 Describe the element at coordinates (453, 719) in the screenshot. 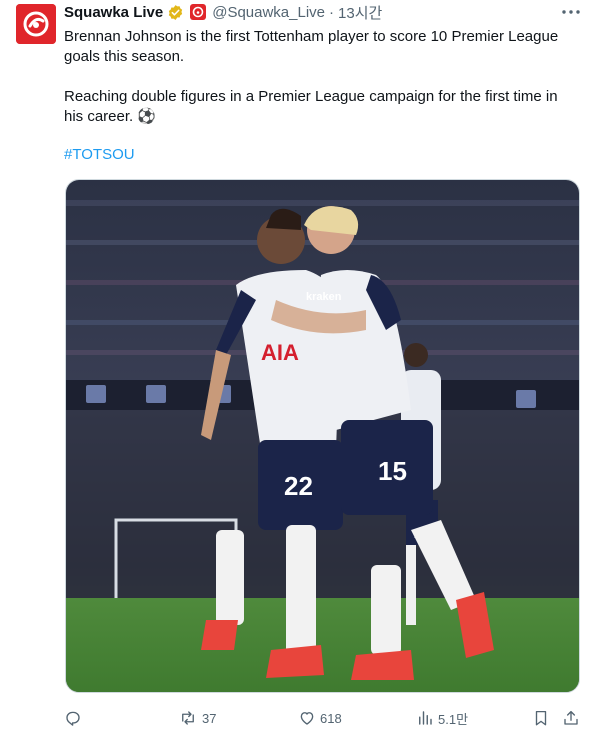

I see `views-count: 5.1만` at that location.